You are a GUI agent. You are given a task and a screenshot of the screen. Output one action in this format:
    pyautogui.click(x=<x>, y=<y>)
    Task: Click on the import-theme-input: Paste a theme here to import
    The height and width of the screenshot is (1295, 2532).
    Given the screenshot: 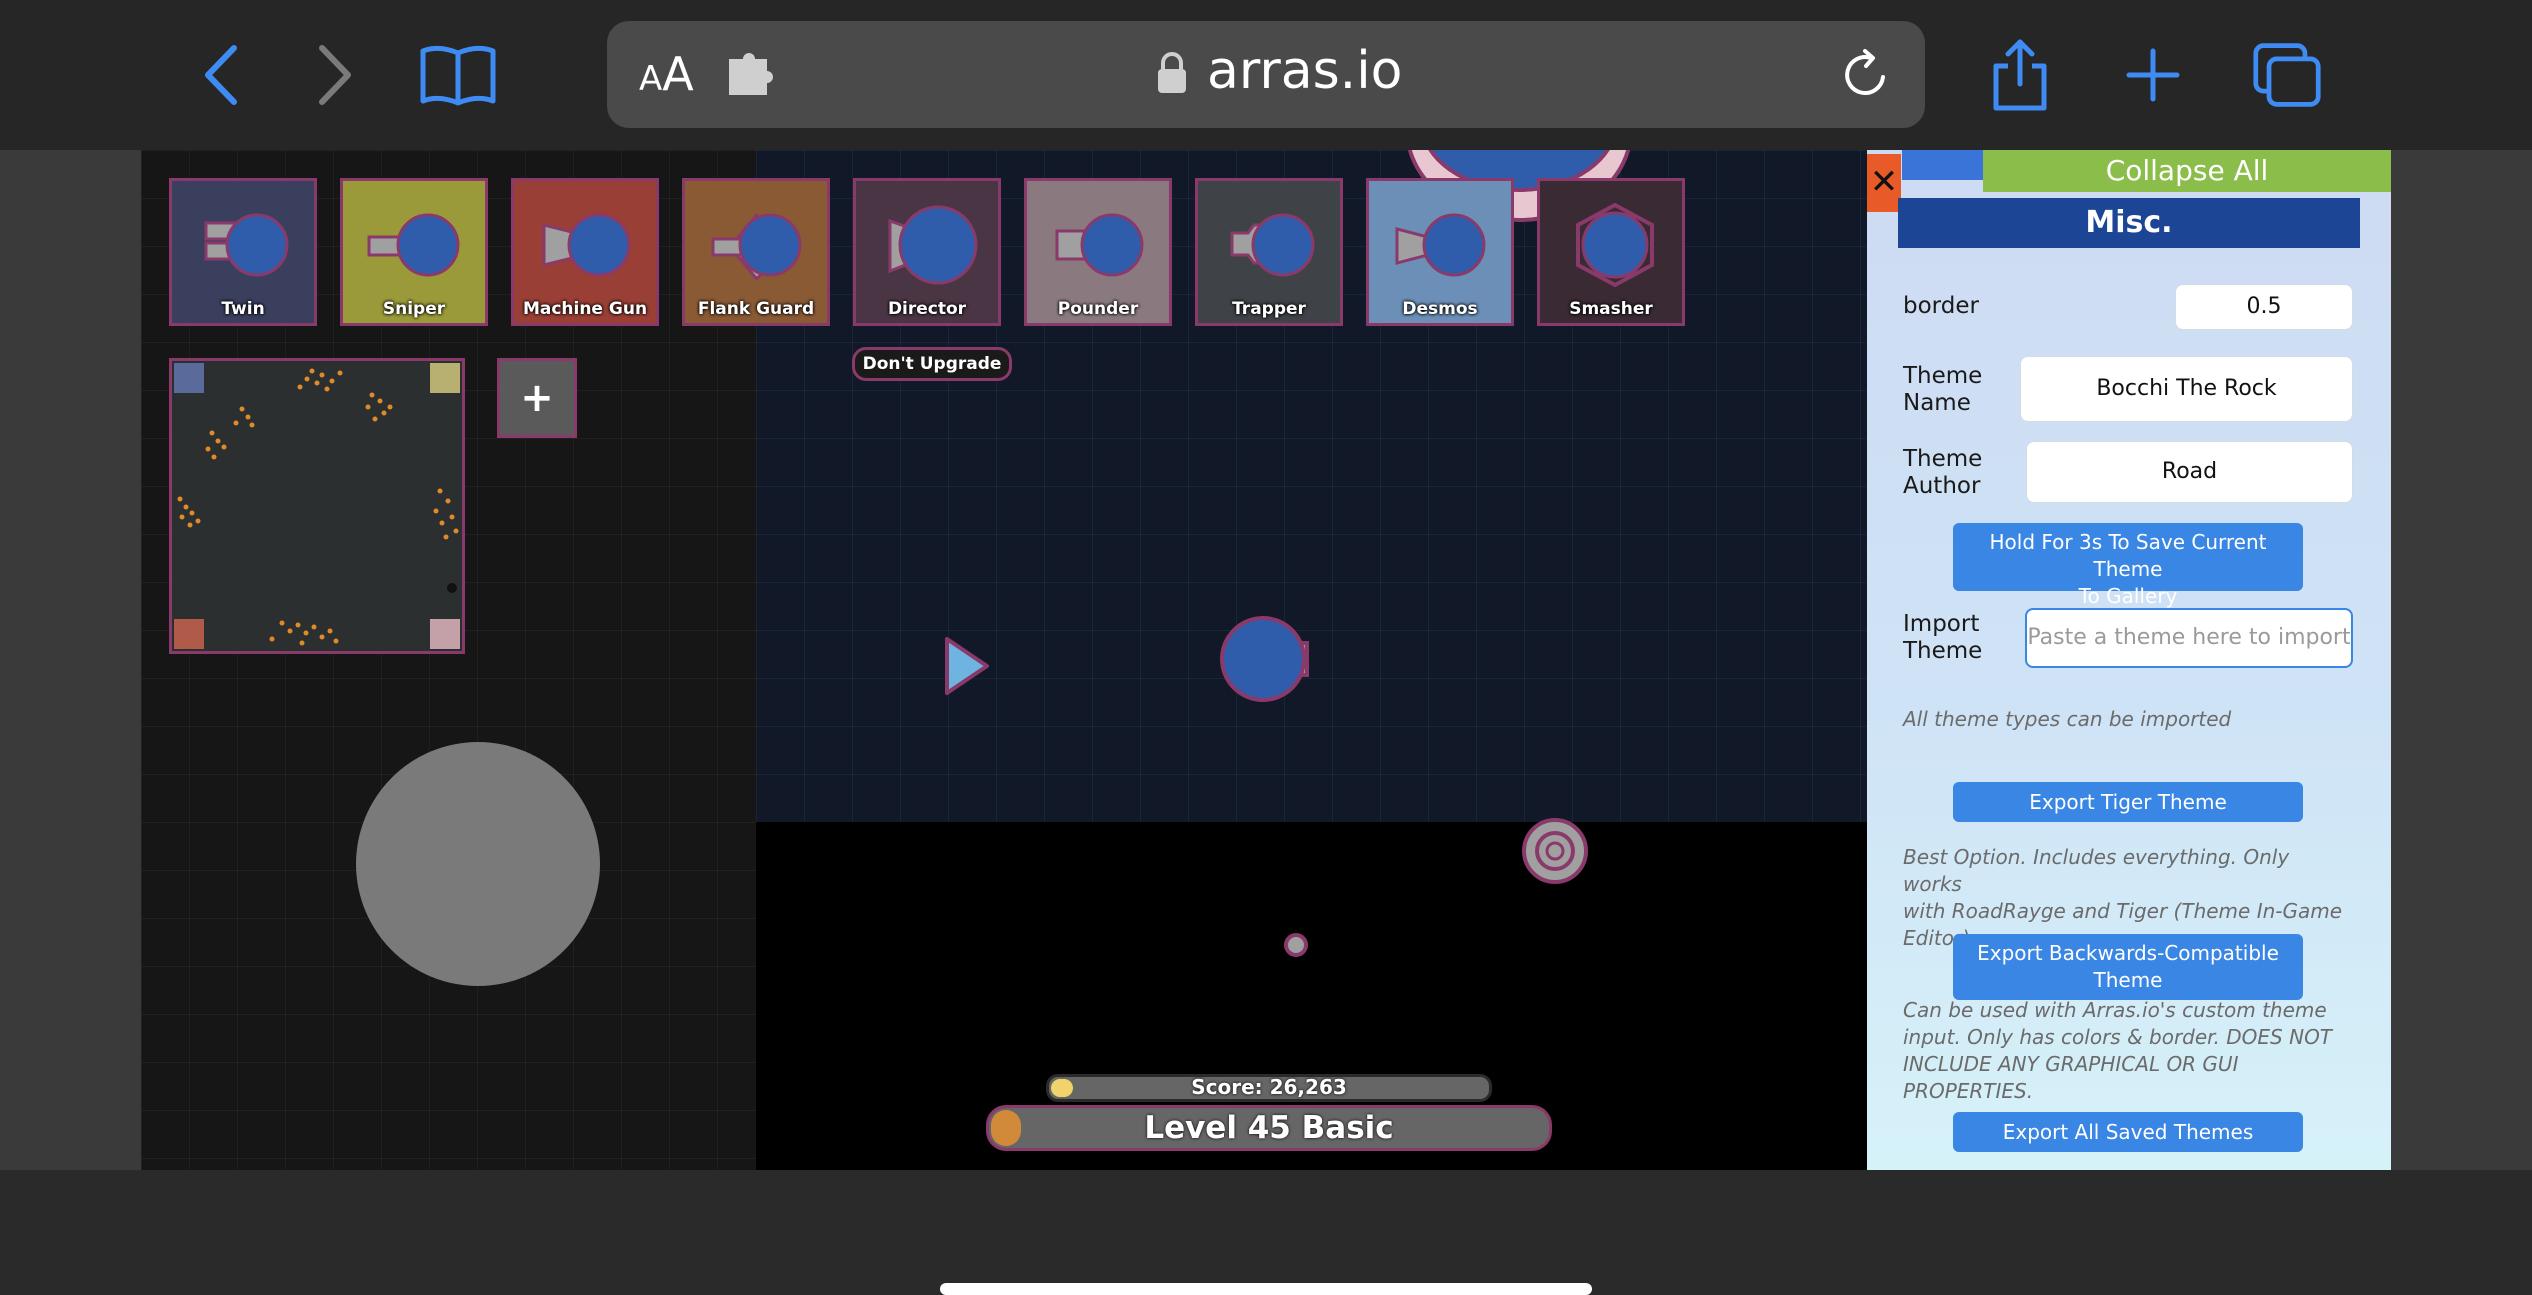 What is the action you would take?
    pyautogui.click(x=2189, y=638)
    